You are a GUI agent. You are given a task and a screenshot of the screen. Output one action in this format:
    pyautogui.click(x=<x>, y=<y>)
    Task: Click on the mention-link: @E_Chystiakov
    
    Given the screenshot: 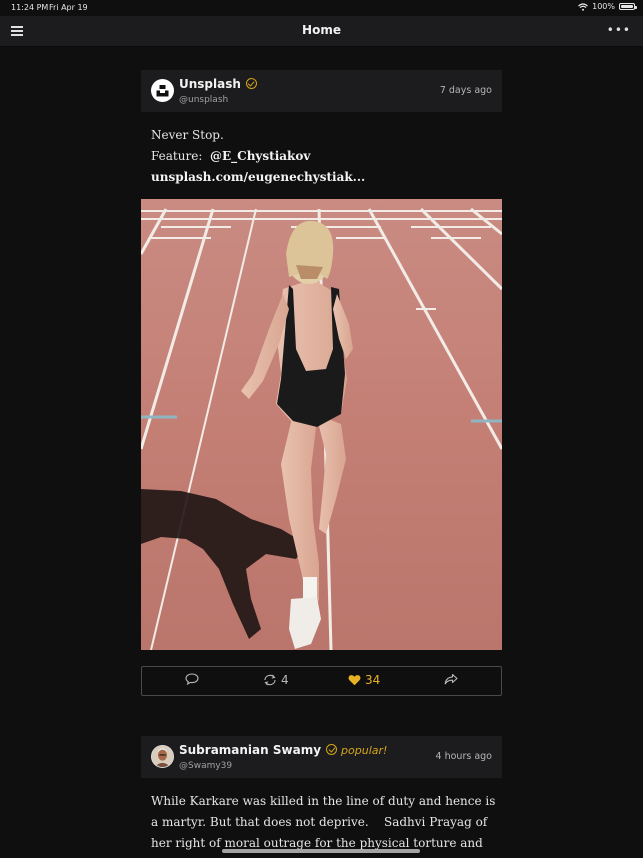 What is the action you would take?
    pyautogui.click(x=260, y=156)
    